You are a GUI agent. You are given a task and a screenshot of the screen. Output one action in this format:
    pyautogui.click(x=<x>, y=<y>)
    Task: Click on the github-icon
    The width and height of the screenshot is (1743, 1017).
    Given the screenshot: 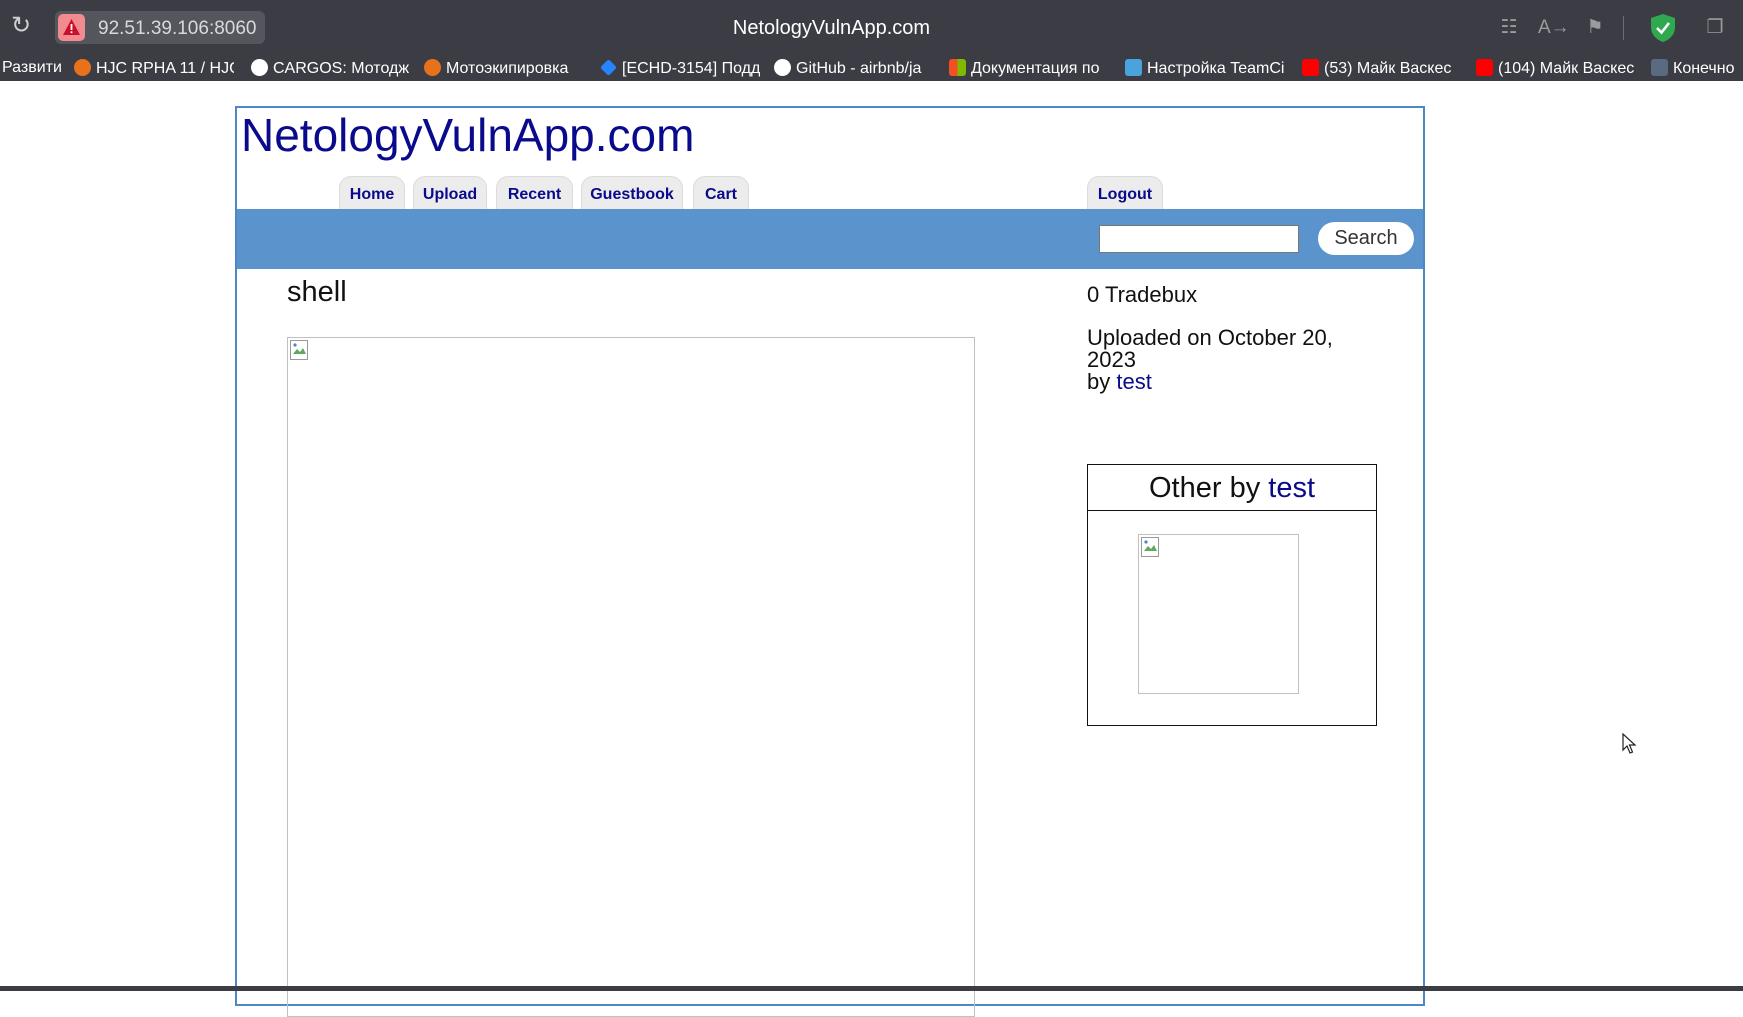 What is the action you would take?
    pyautogui.click(x=782, y=67)
    